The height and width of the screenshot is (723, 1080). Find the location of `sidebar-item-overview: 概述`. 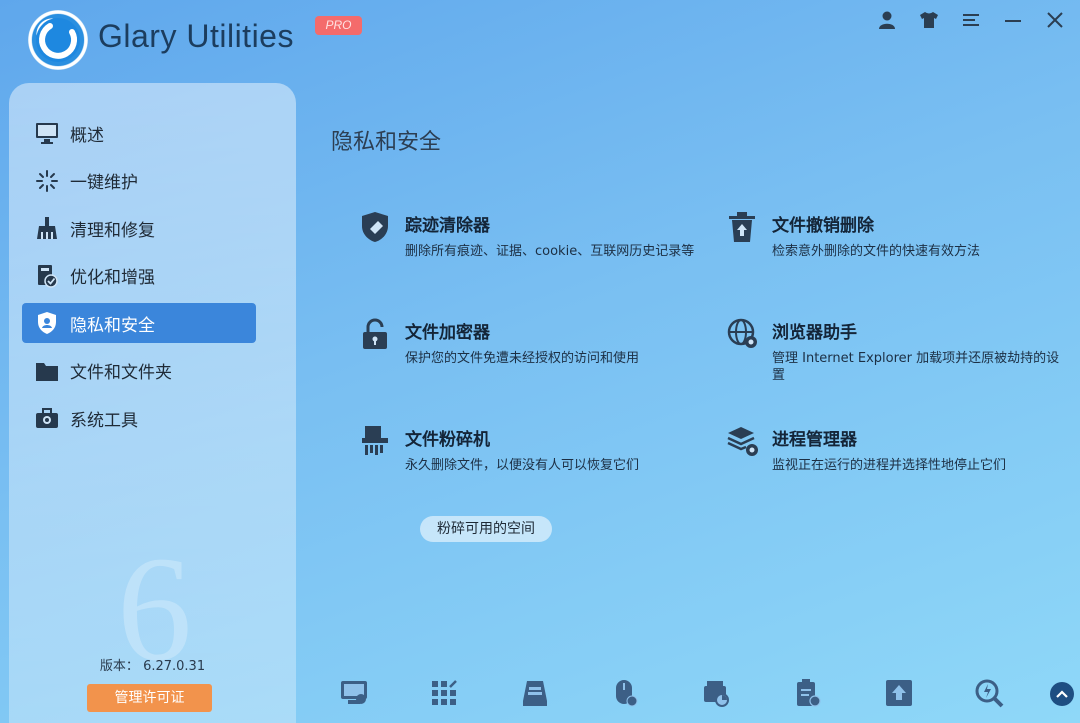

sidebar-item-overview: 概述 is located at coordinates (139, 133).